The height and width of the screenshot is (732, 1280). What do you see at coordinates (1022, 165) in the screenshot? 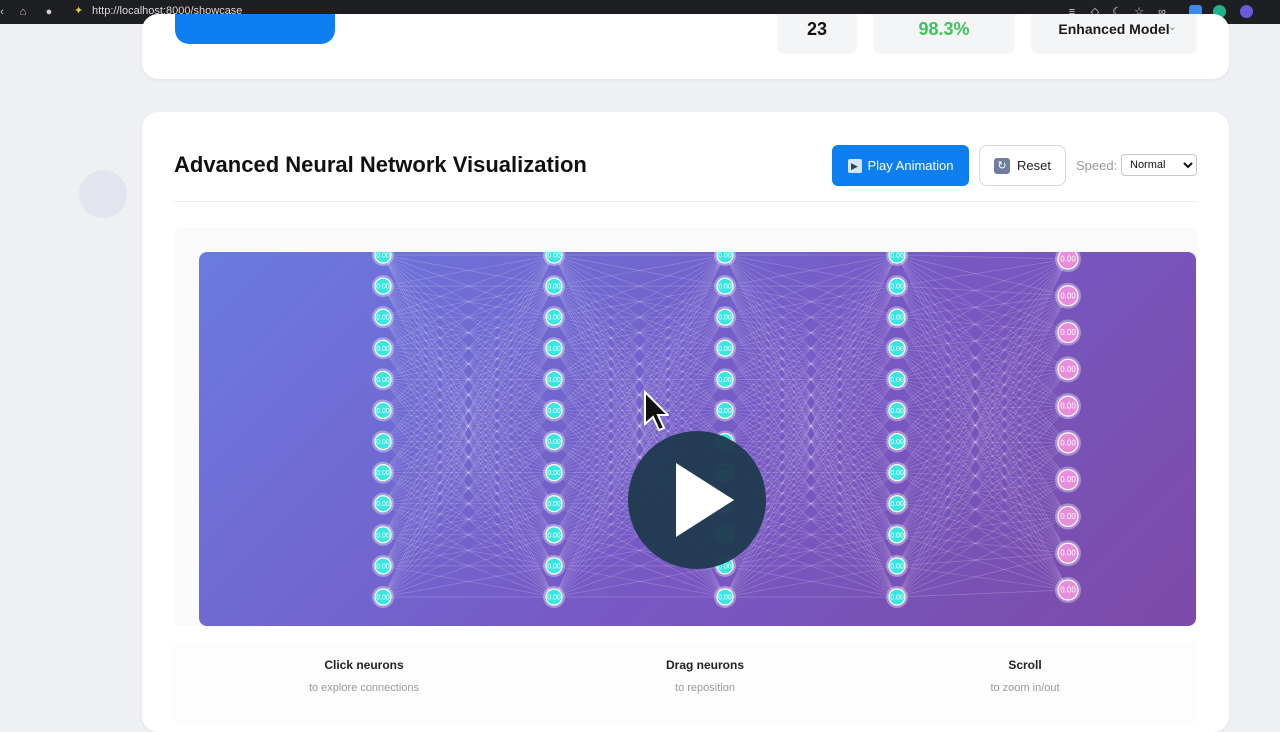
I see `reset-button: ↻ Reset` at bounding box center [1022, 165].